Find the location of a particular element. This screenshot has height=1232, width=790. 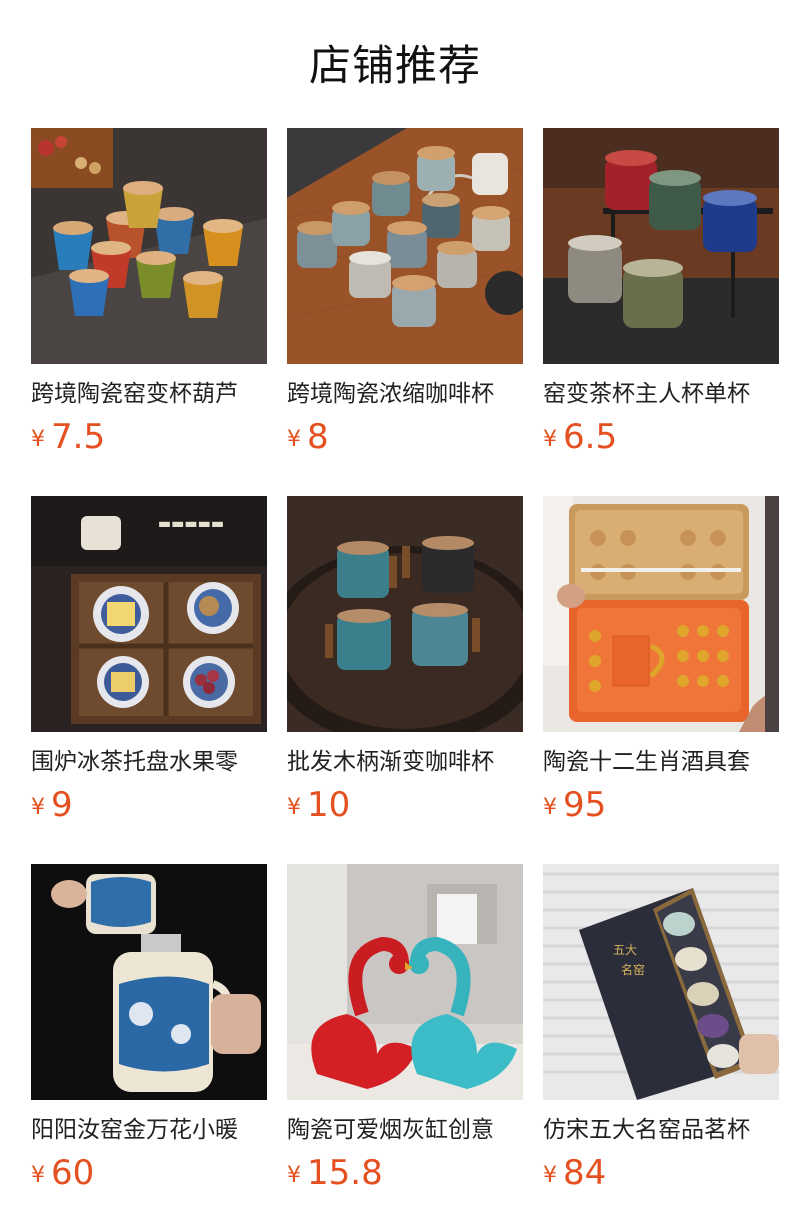

product-name: 跨境陶瓷浓缩咖啡杯 is located at coordinates (405, 395).